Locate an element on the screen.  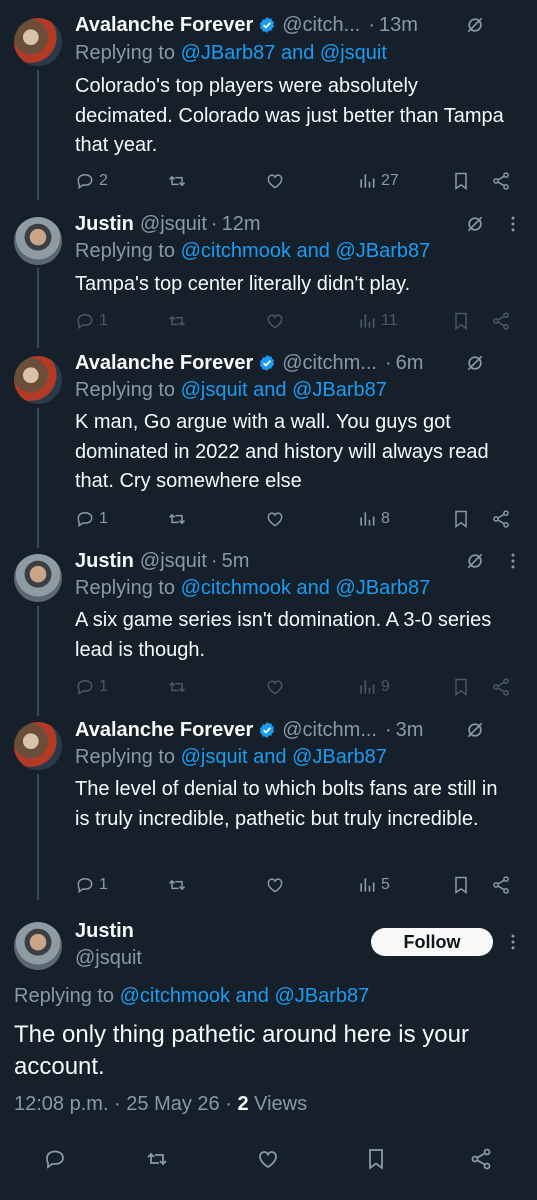
tweet-header: Justin @jsquit · 12m is located at coordinates (167, 224).